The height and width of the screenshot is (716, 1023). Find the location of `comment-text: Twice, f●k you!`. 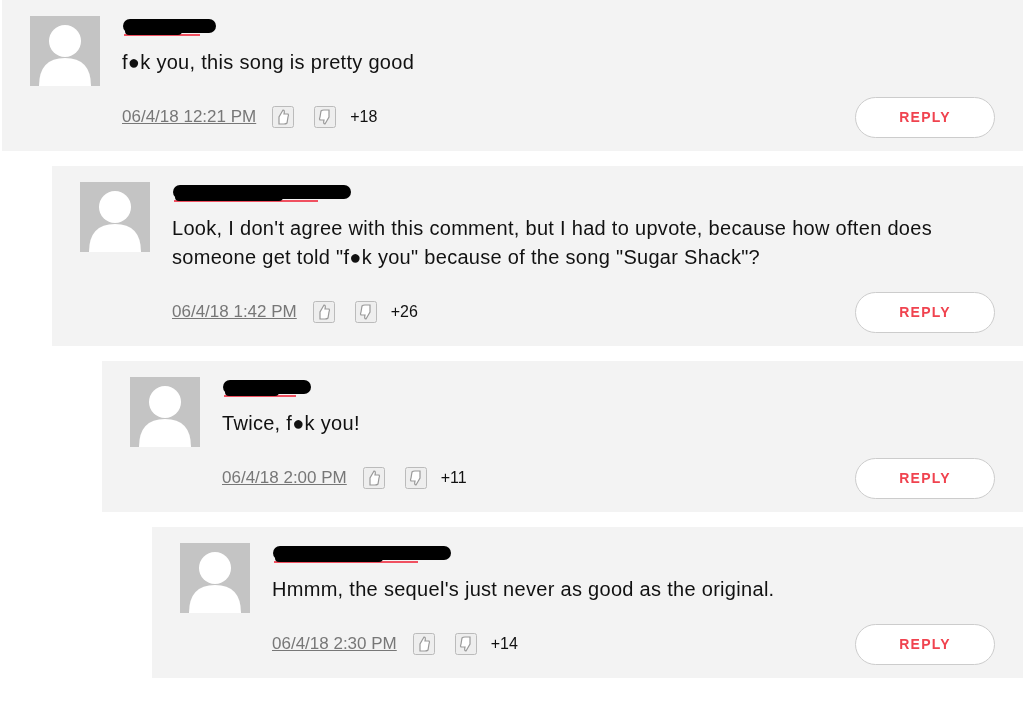

comment-text: Twice, f●k you! is located at coordinates (291, 423).